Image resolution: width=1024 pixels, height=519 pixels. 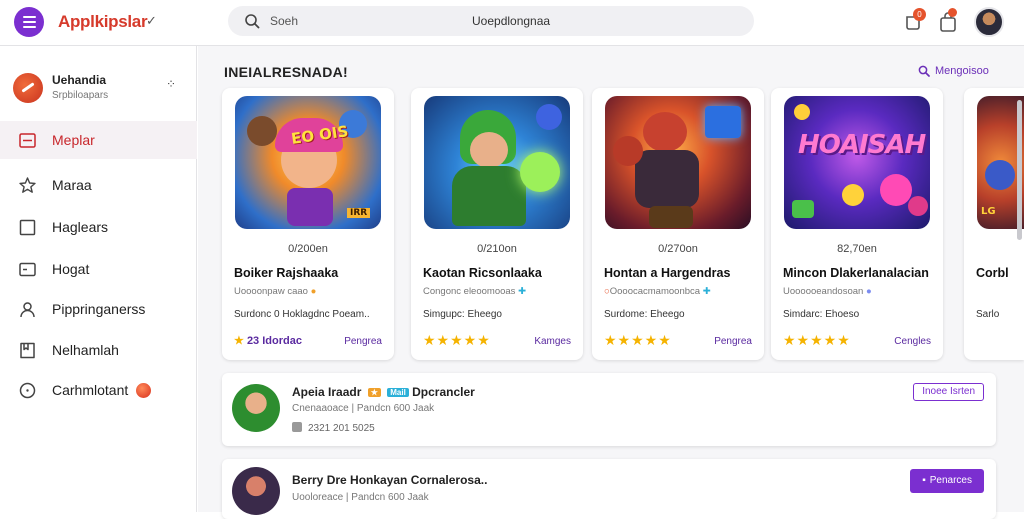 I want to click on app-category: Congonc eleoomooas ✚, so click(x=475, y=291).